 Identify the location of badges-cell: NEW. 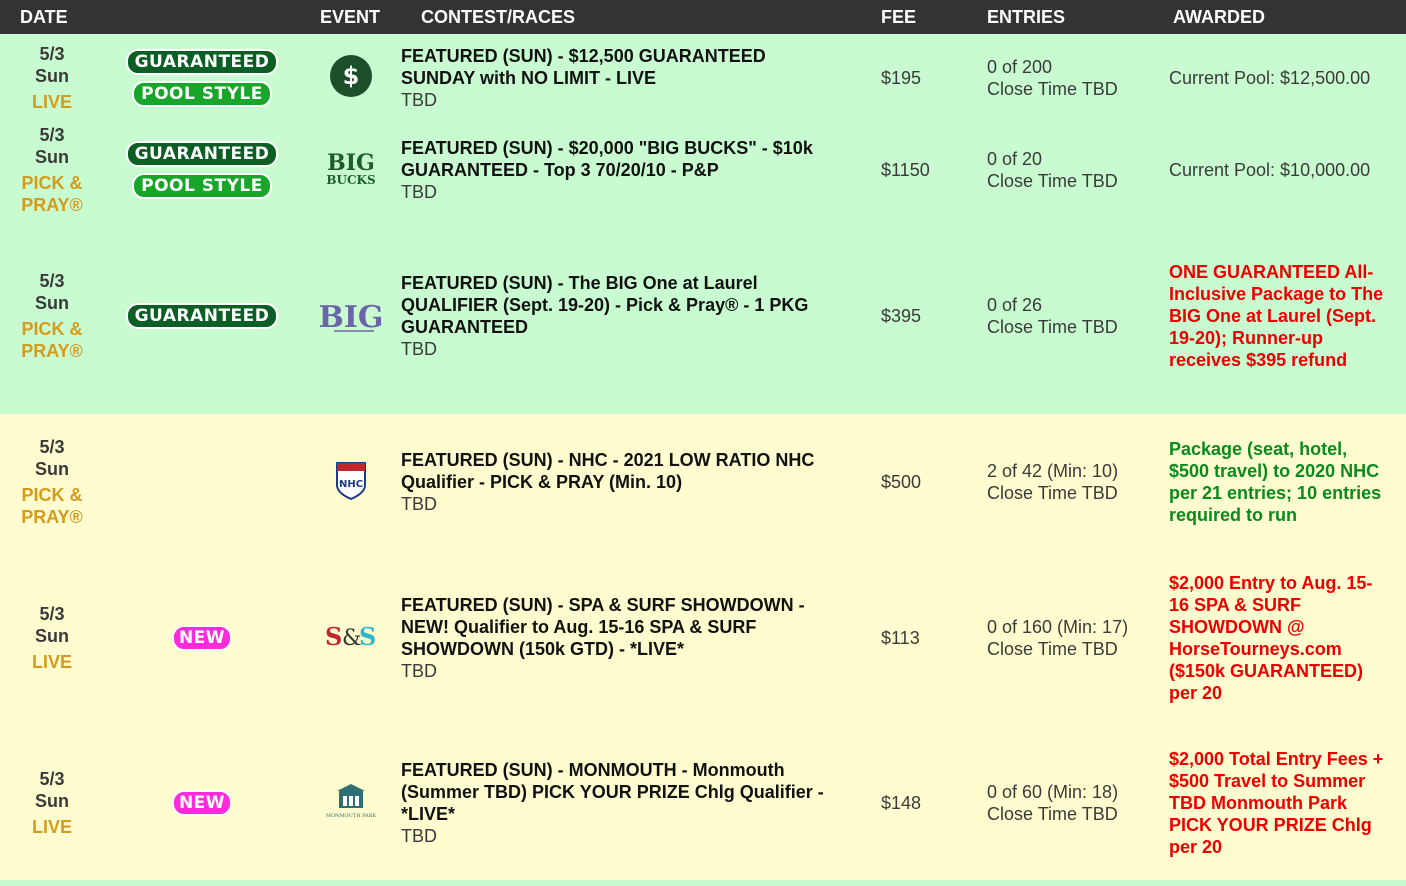
(202, 638).